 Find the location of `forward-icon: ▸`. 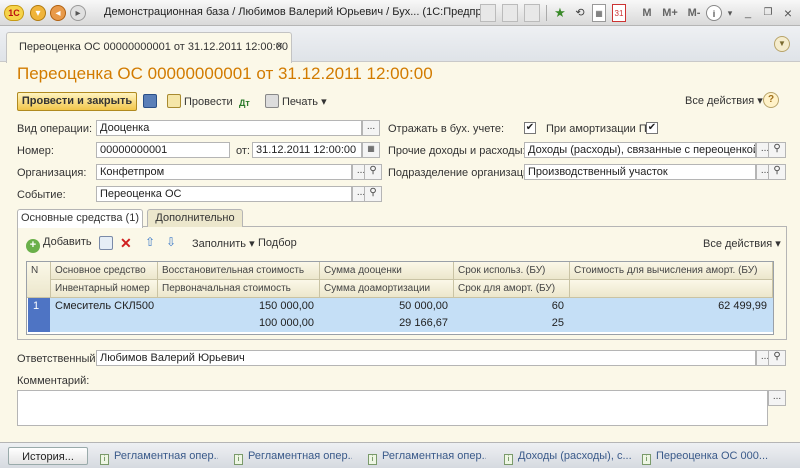

forward-icon: ▸ is located at coordinates (78, 13).